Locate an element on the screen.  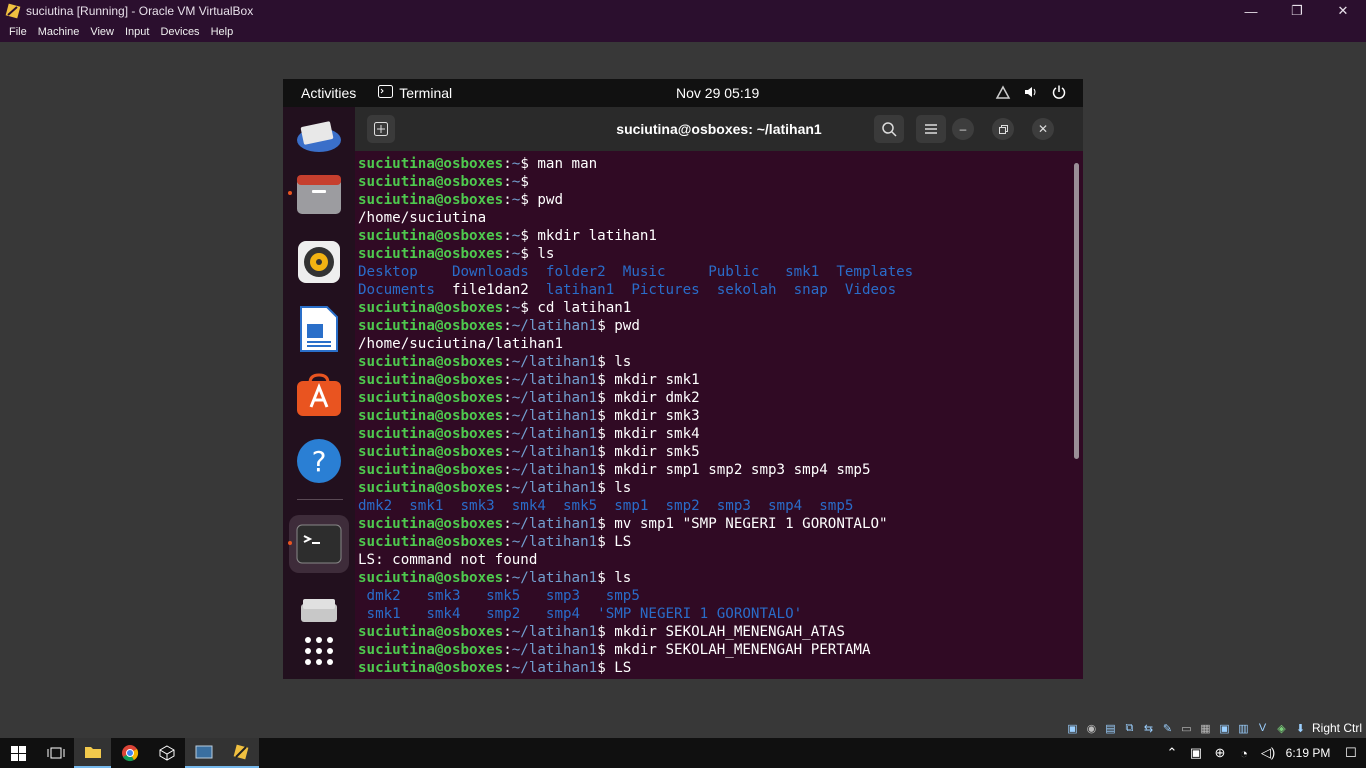
terminal-small-icon is located at coordinates (386, 93).